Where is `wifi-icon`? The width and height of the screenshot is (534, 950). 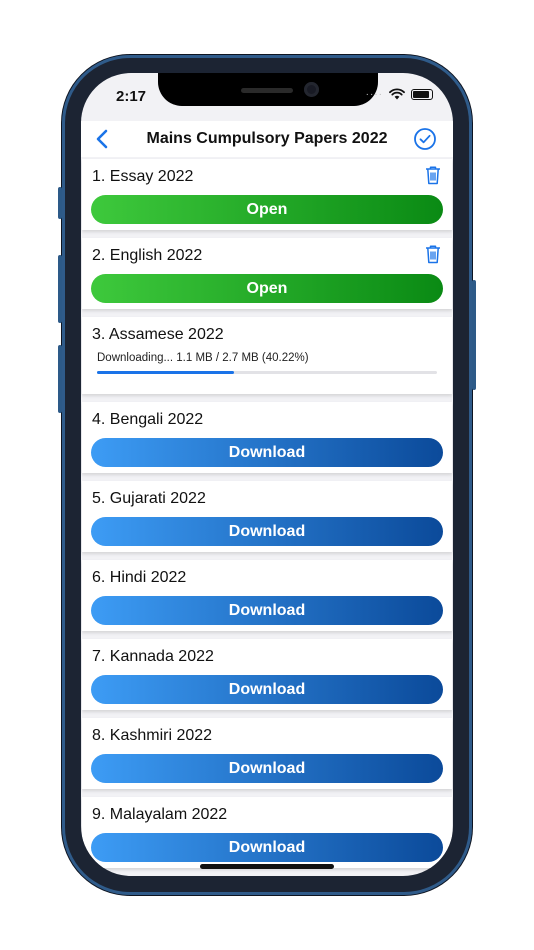
wifi-icon is located at coordinates (397, 94).